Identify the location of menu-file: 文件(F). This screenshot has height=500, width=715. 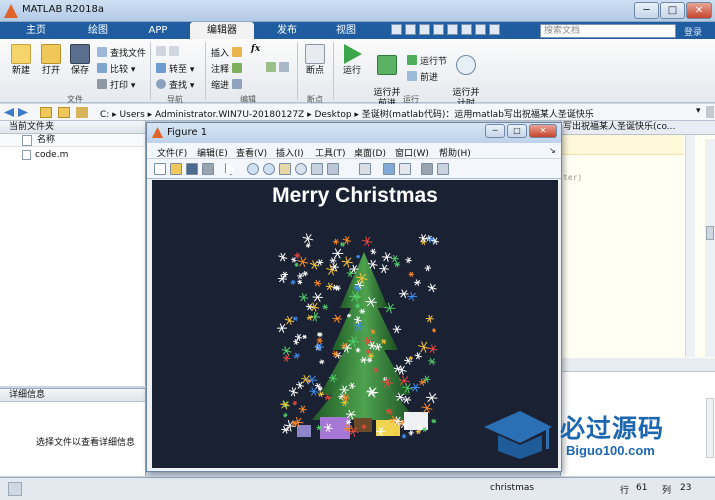
(172, 152).